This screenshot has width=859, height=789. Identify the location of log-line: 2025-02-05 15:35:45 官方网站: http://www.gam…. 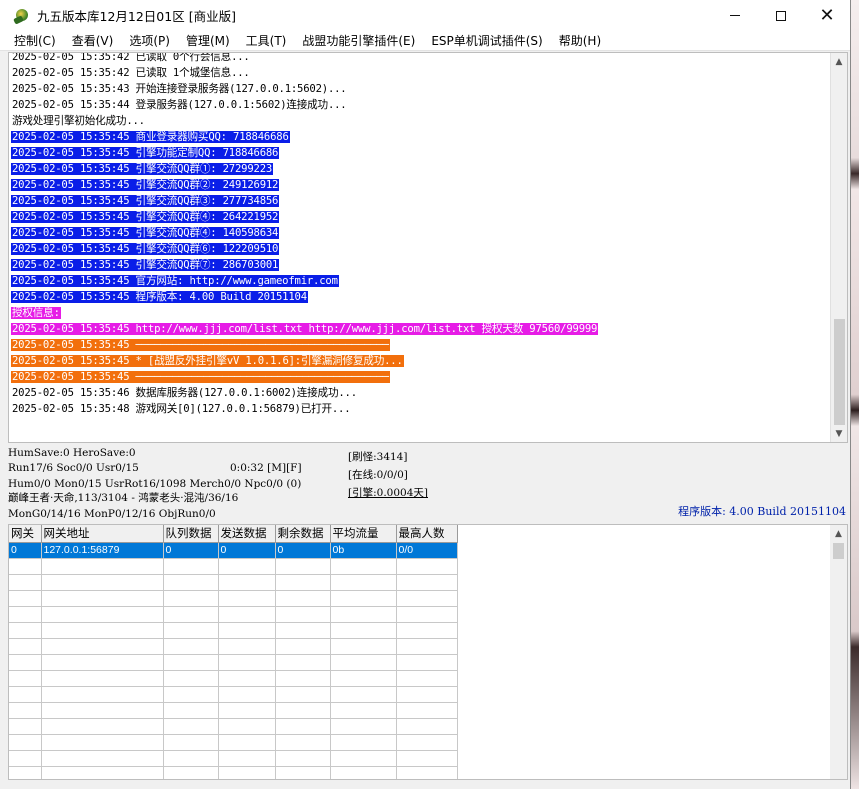
(420, 281).